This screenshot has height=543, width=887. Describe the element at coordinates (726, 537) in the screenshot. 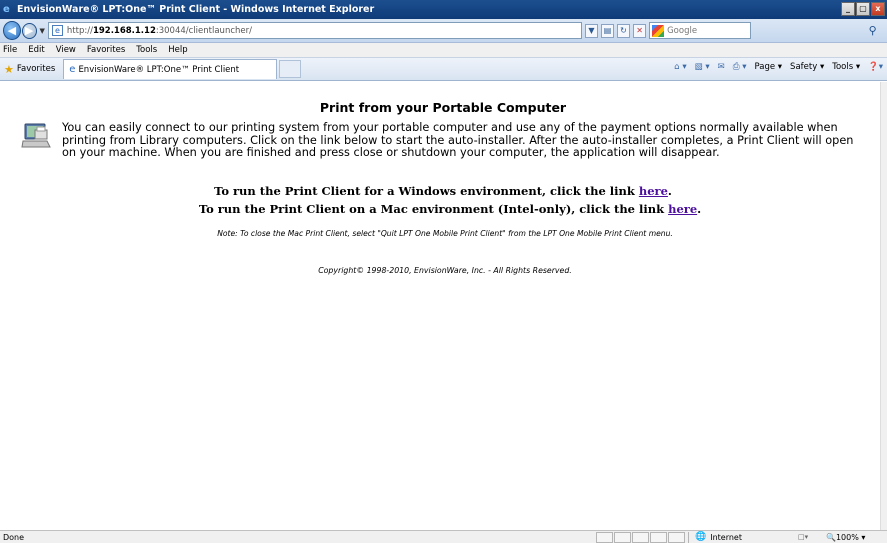

I see `zone-label: Internet` at that location.